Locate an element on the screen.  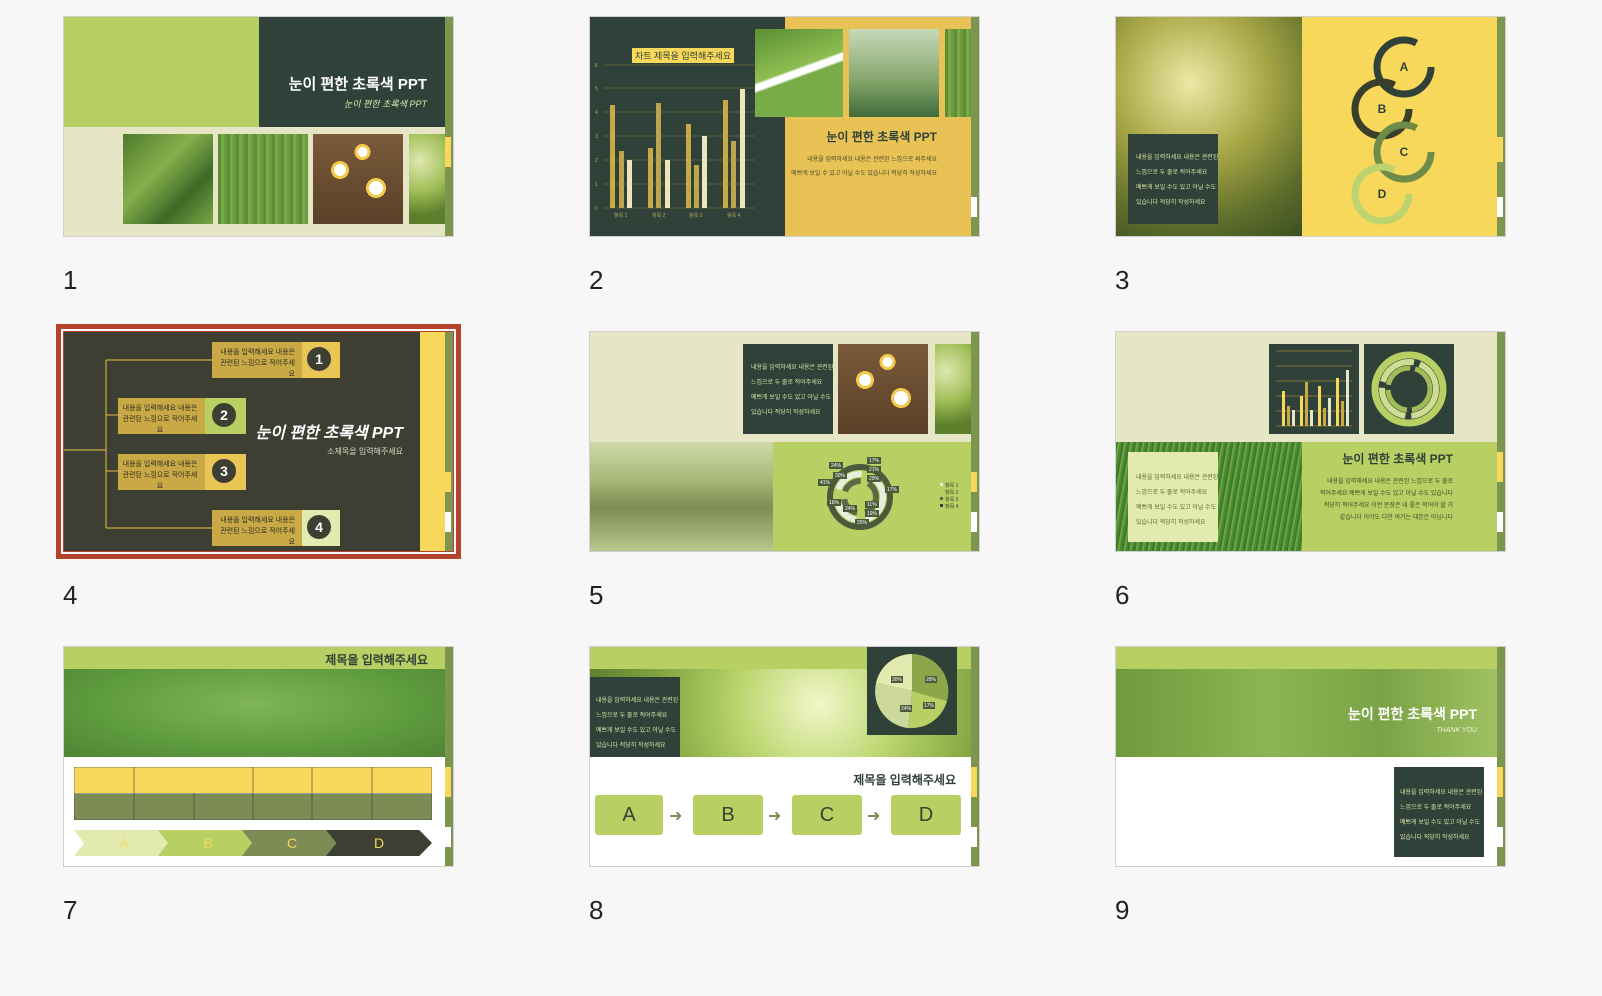
slide-number: 6 is located at coordinates (1122, 595).